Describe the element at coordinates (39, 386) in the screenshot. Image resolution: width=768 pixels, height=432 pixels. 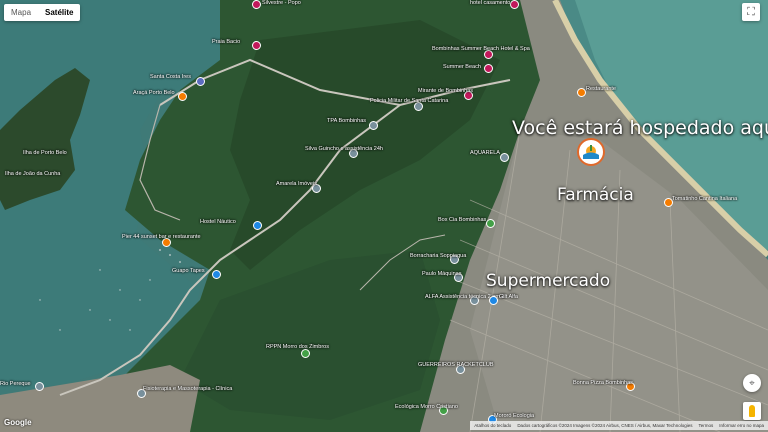
I see `poi-pin-rio-pereque` at that location.